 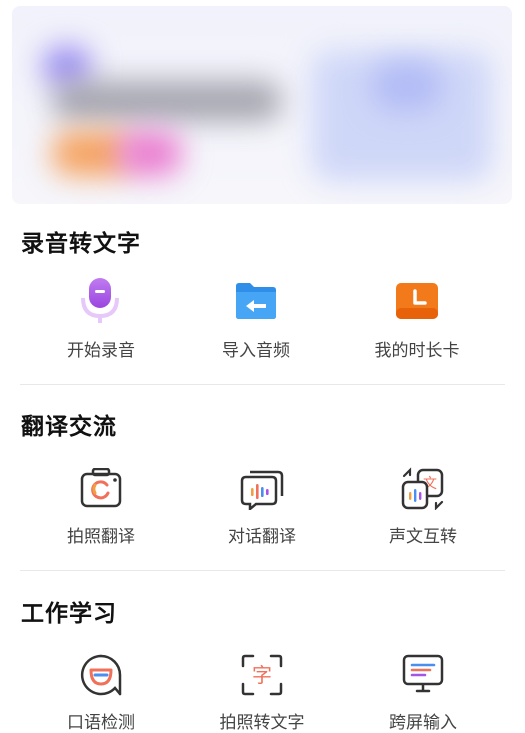 What do you see at coordinates (101, 677) in the screenshot?
I see `speaking-test-icon` at bounding box center [101, 677].